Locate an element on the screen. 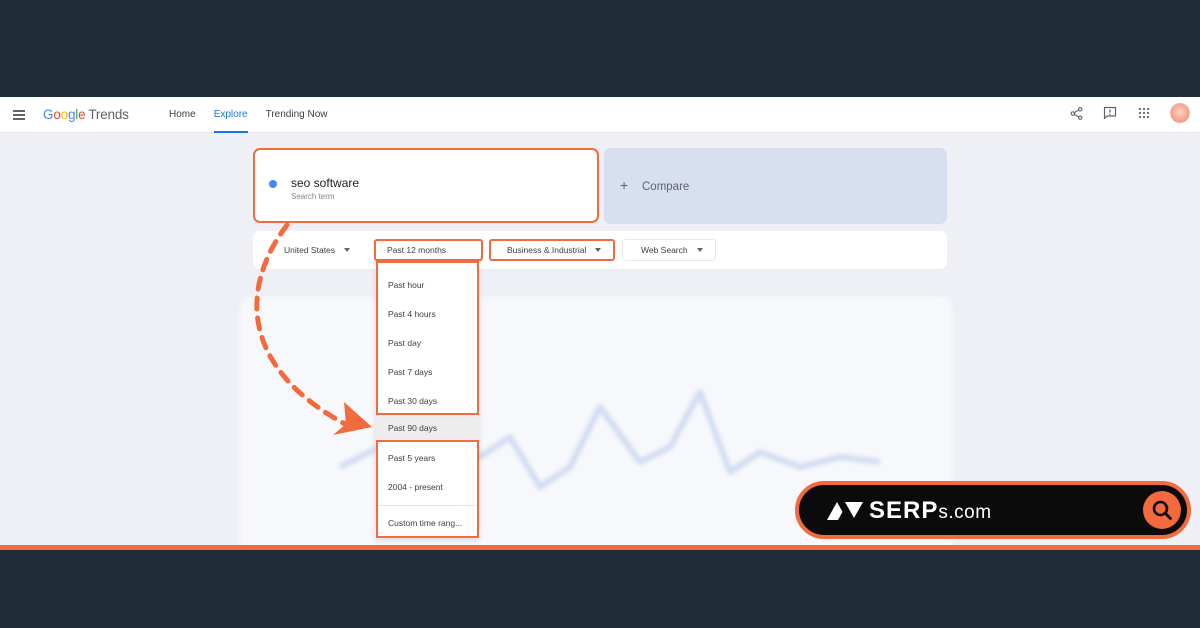  brand-main: SERP is located at coordinates (904, 510).